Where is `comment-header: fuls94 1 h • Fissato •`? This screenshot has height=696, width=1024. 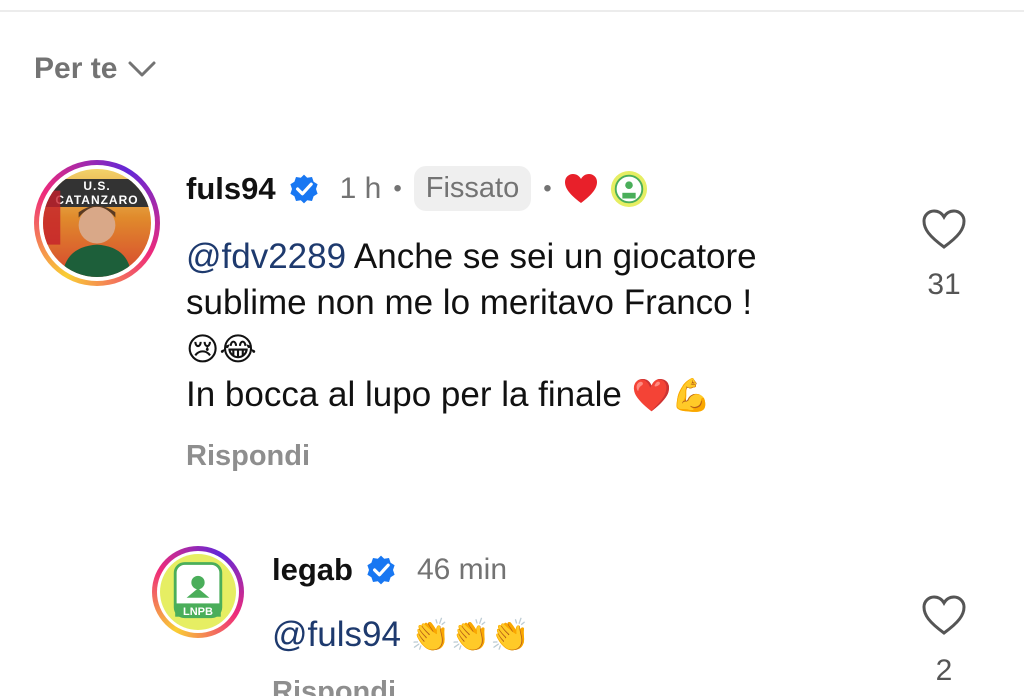
comment-header: fuls94 1 h • Fissato • is located at coordinates (417, 188).